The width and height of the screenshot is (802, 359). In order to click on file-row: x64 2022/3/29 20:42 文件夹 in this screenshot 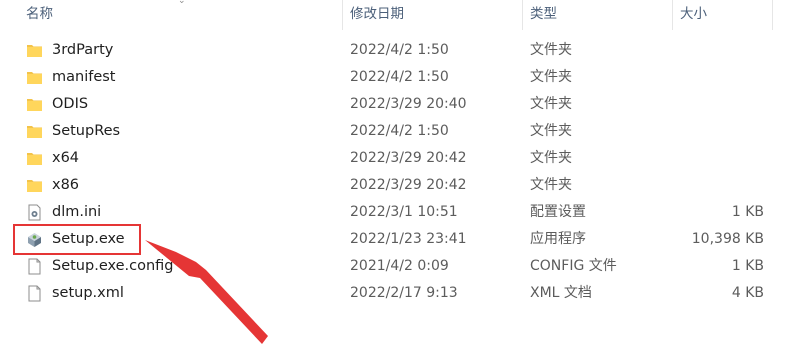, I will do `click(401, 158)`.